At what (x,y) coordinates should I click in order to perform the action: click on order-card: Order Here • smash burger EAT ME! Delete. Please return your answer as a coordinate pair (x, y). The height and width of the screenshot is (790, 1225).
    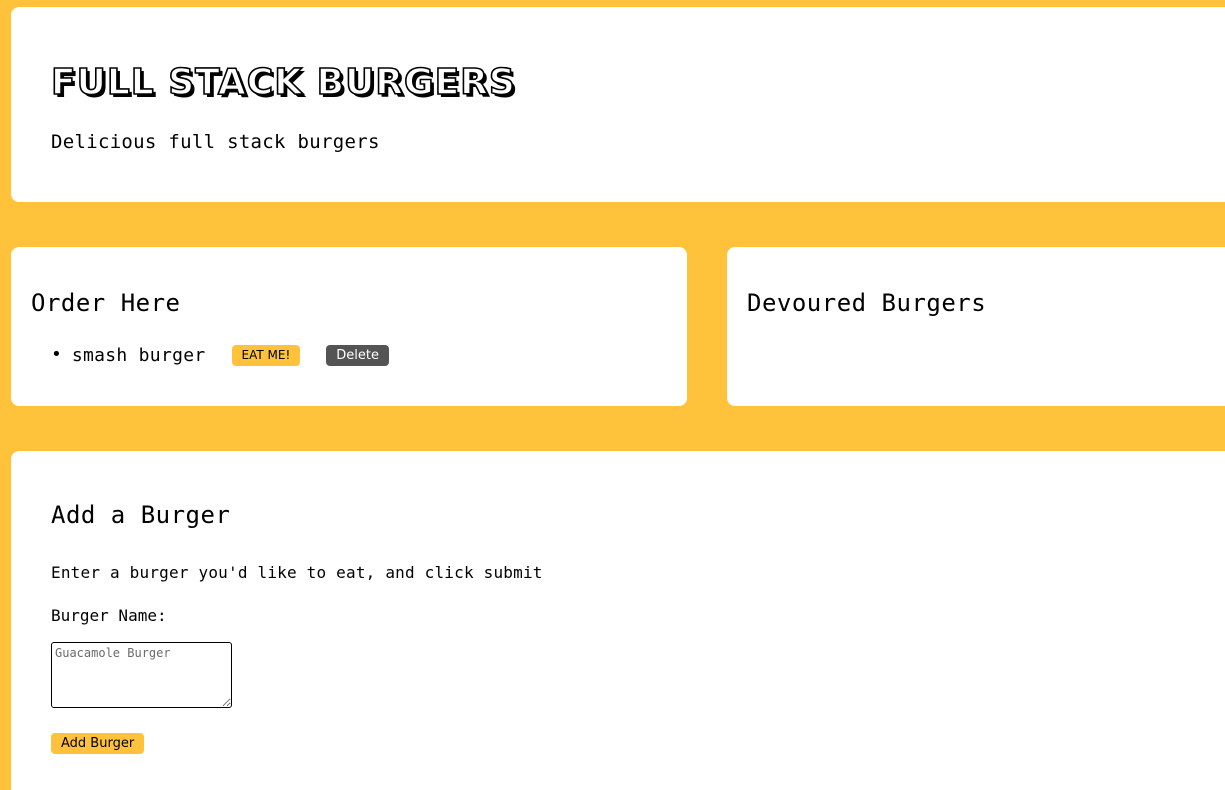
    Looking at the image, I should click on (349, 326).